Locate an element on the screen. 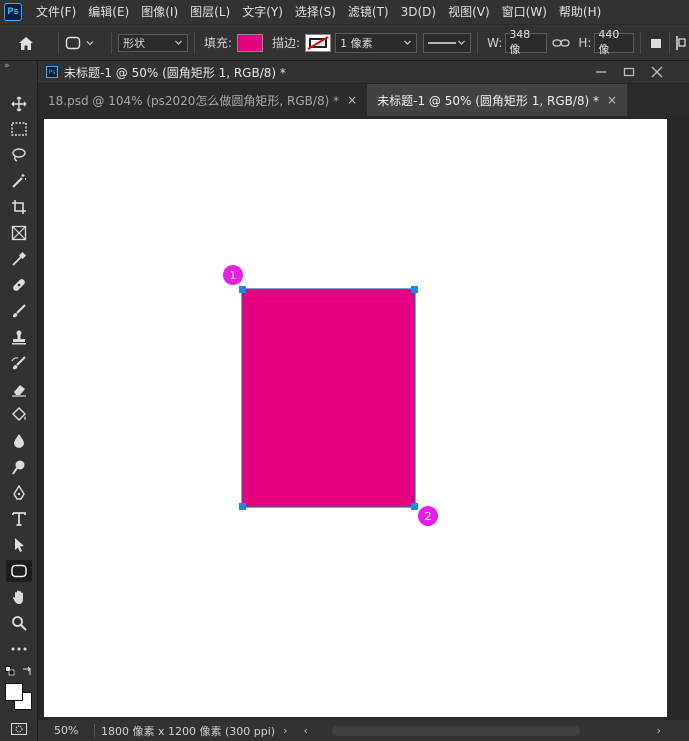 This screenshot has width=689, height=741. annotation-marker-2-label: 2 is located at coordinates (428, 516).